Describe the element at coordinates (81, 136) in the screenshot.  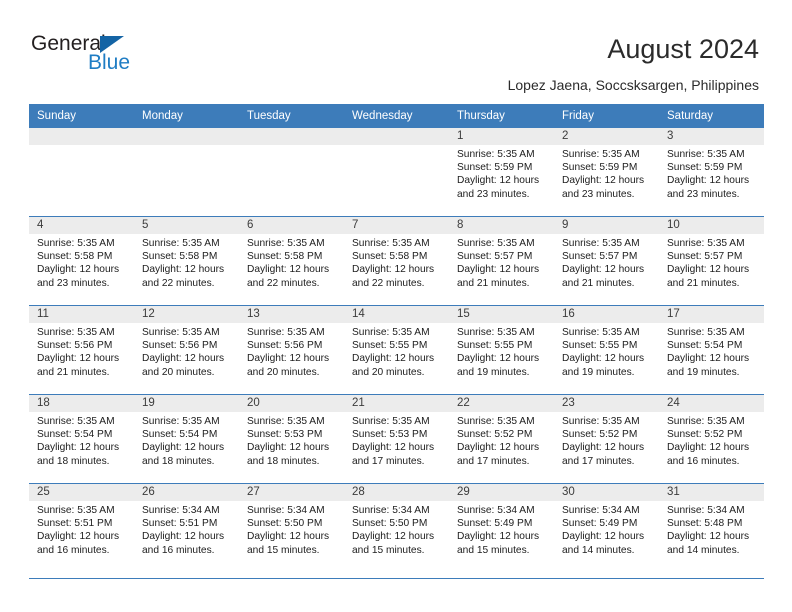
I see `day-number` at that location.